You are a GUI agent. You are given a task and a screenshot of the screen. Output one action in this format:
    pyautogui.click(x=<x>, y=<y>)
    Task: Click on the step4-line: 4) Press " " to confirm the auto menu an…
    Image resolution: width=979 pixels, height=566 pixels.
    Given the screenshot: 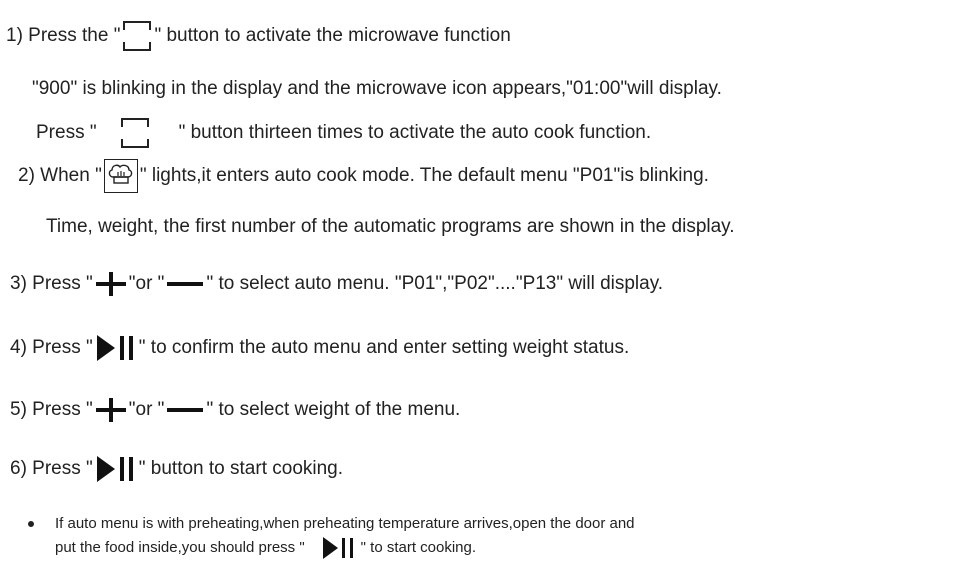 What is the action you would take?
    pyautogui.click(x=319, y=348)
    